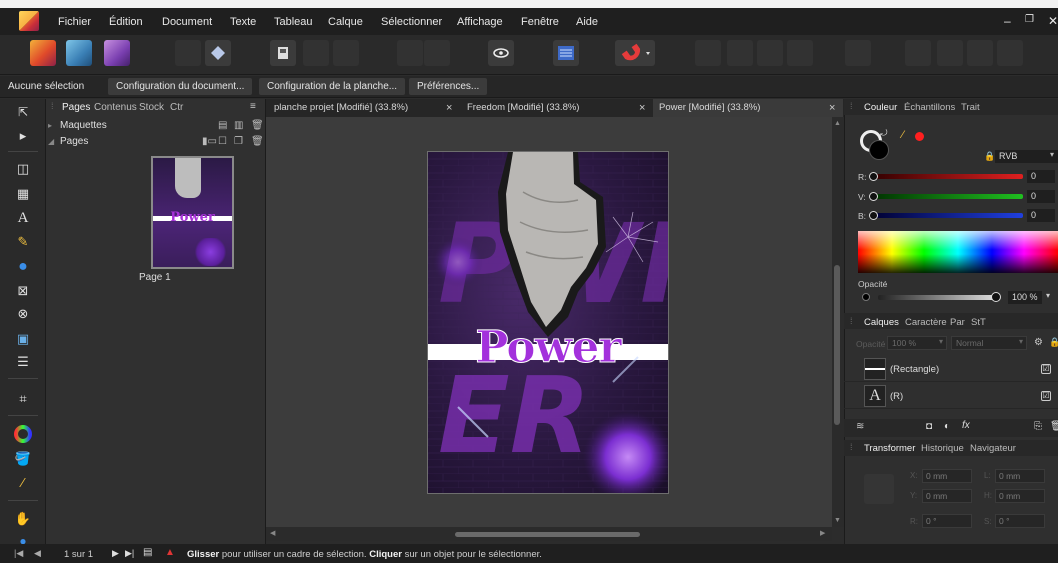 The width and height of the screenshot is (1058, 563). Describe the element at coordinates (873, 196) in the screenshot. I see `green-slider-knob` at that location.